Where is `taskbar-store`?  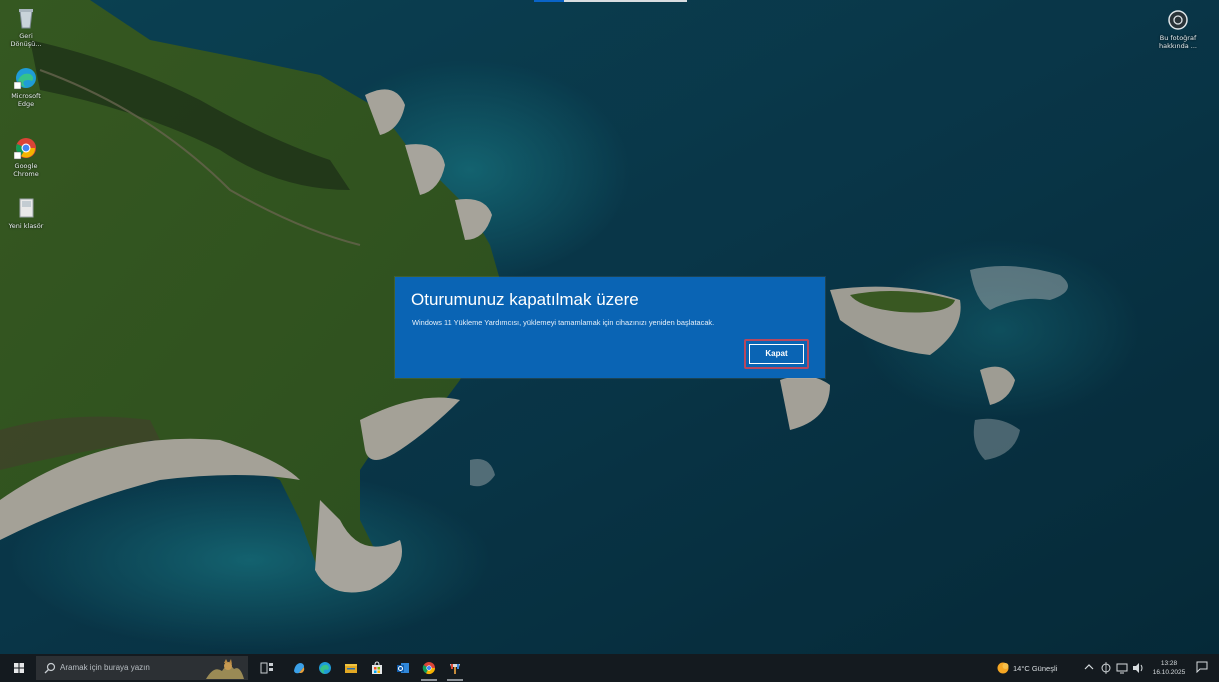 taskbar-store is located at coordinates (377, 668).